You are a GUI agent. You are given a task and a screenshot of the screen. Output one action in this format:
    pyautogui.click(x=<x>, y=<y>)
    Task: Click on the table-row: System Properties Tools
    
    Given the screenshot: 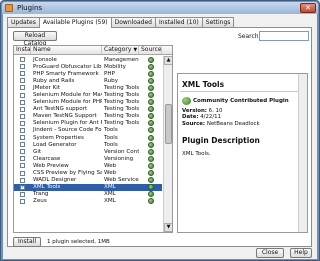 What is the action you would take?
    pyautogui.click(x=88, y=137)
    